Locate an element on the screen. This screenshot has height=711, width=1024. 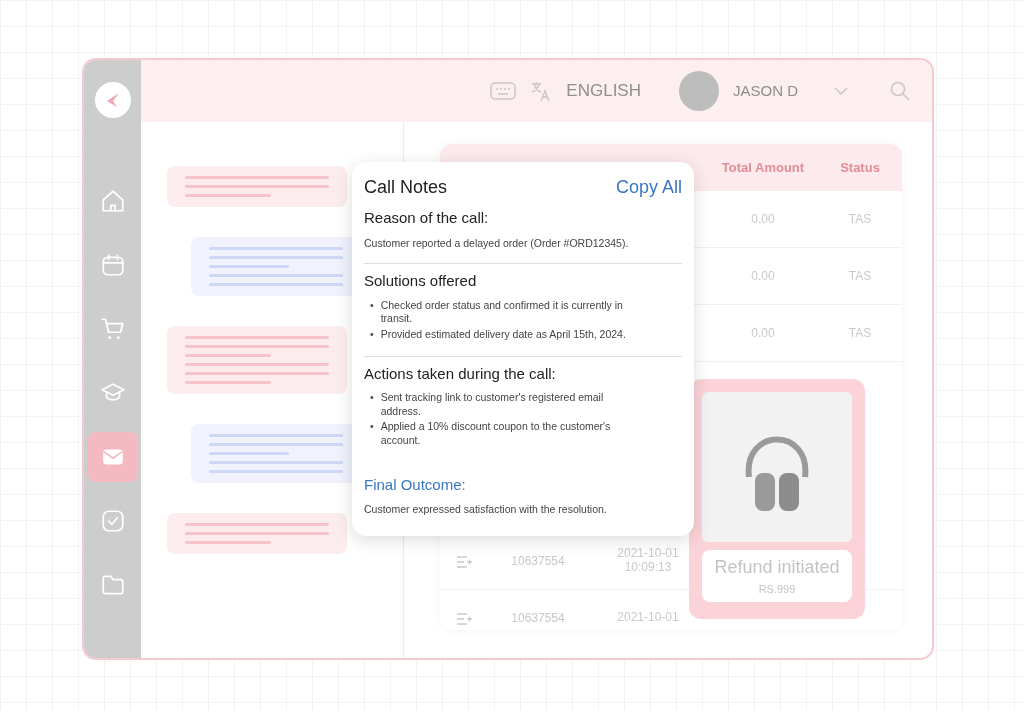
translate-icon is located at coordinates (541, 91).